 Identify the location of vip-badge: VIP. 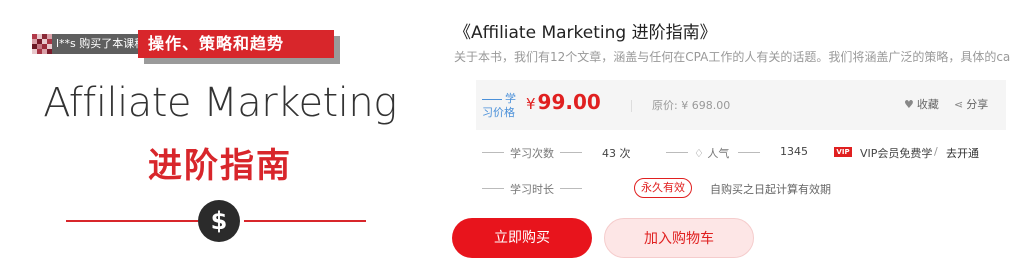
(843, 152).